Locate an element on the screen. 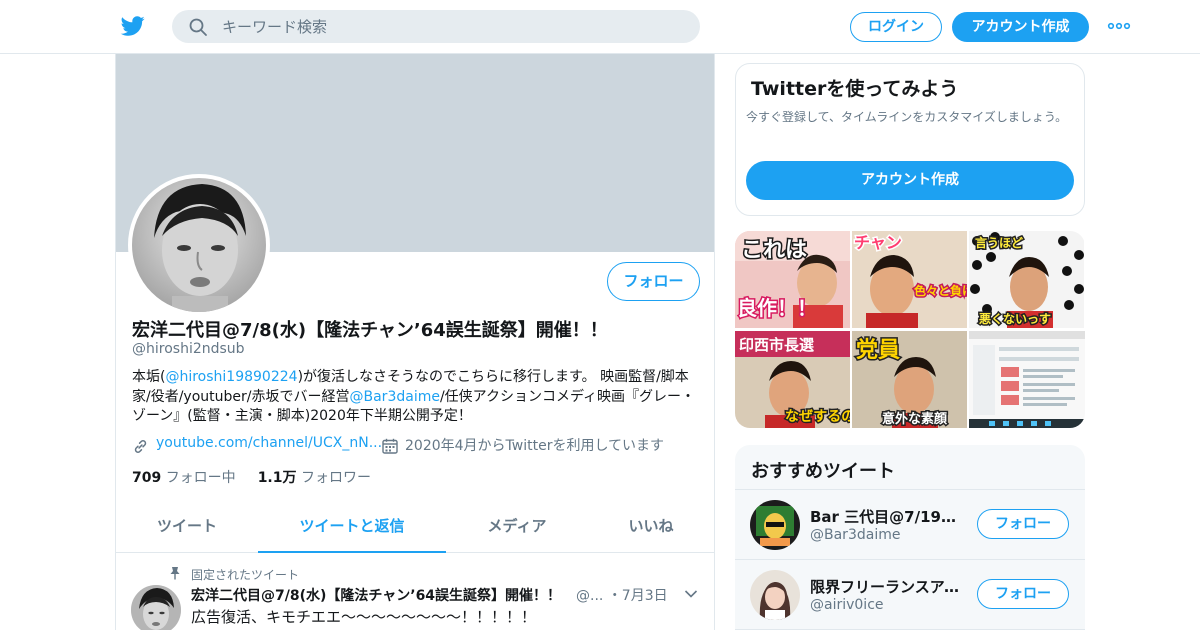 This screenshot has width=1200, height=630. thumb-caption: 印西市長選 is located at coordinates (776, 345).